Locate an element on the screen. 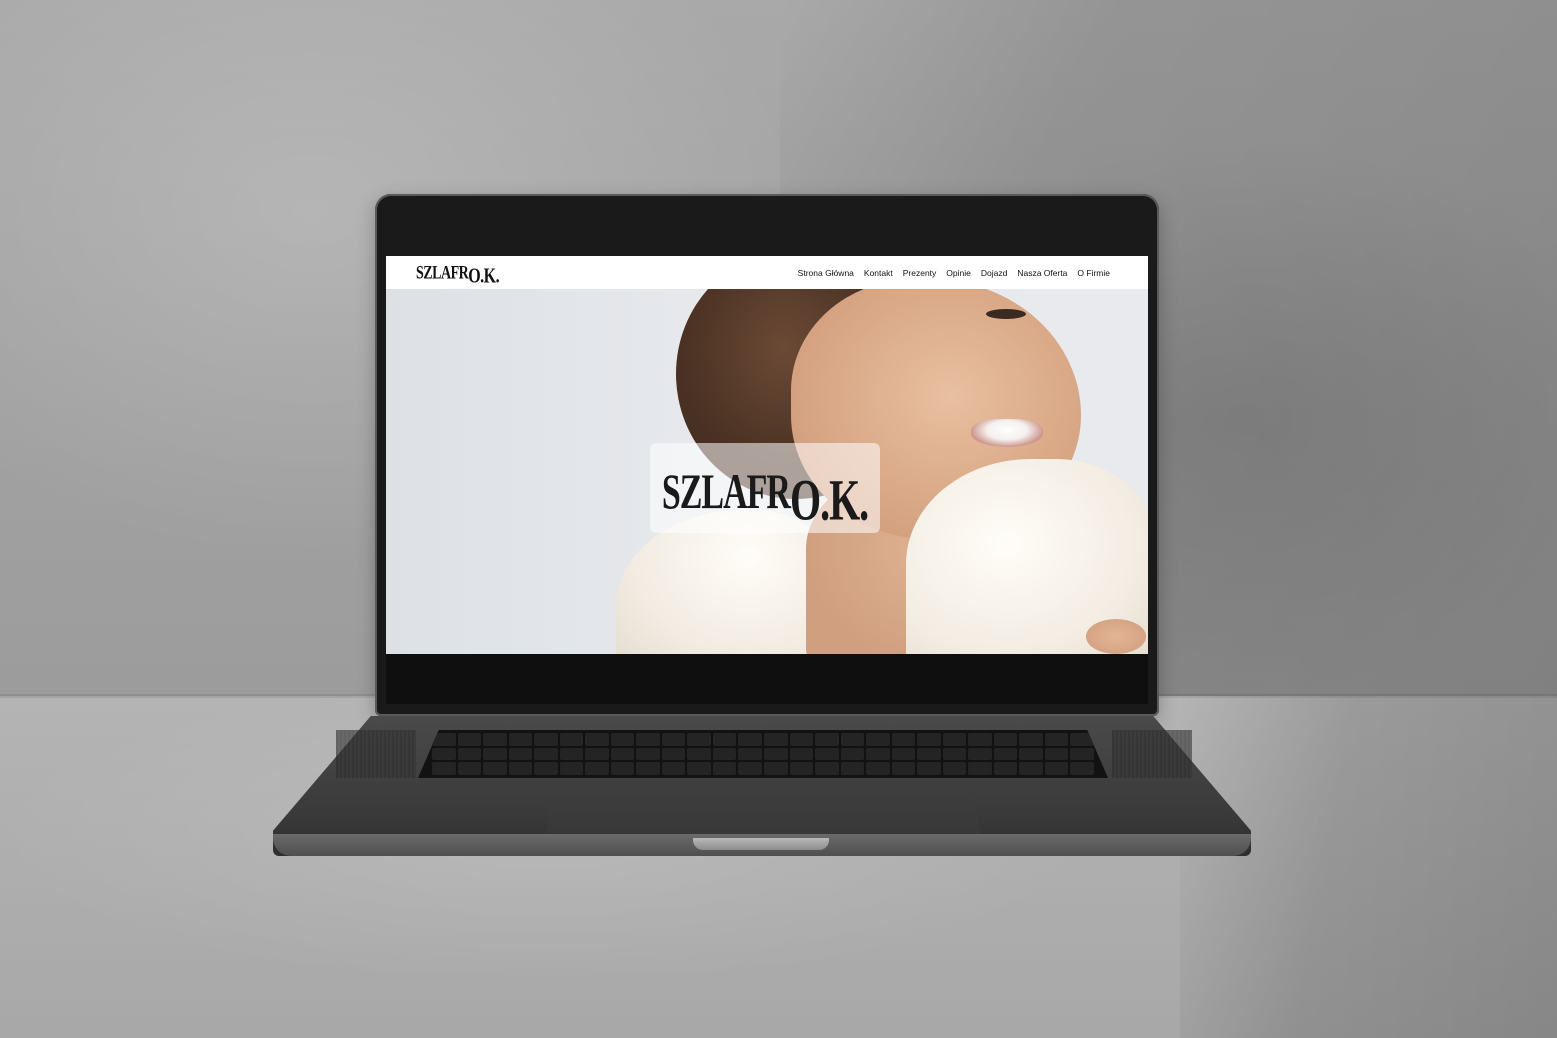 The width and height of the screenshot is (1557, 1038). speaker-grille-right is located at coordinates (1152, 754).